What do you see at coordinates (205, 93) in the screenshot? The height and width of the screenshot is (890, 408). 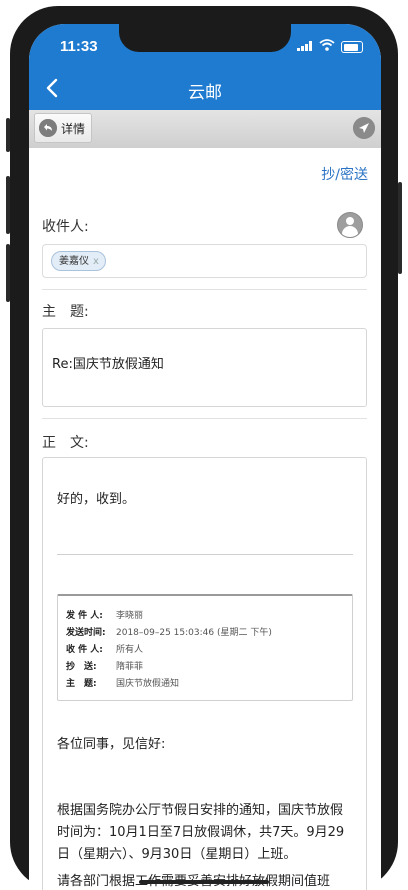 I see `page-title: 云邮` at bounding box center [205, 93].